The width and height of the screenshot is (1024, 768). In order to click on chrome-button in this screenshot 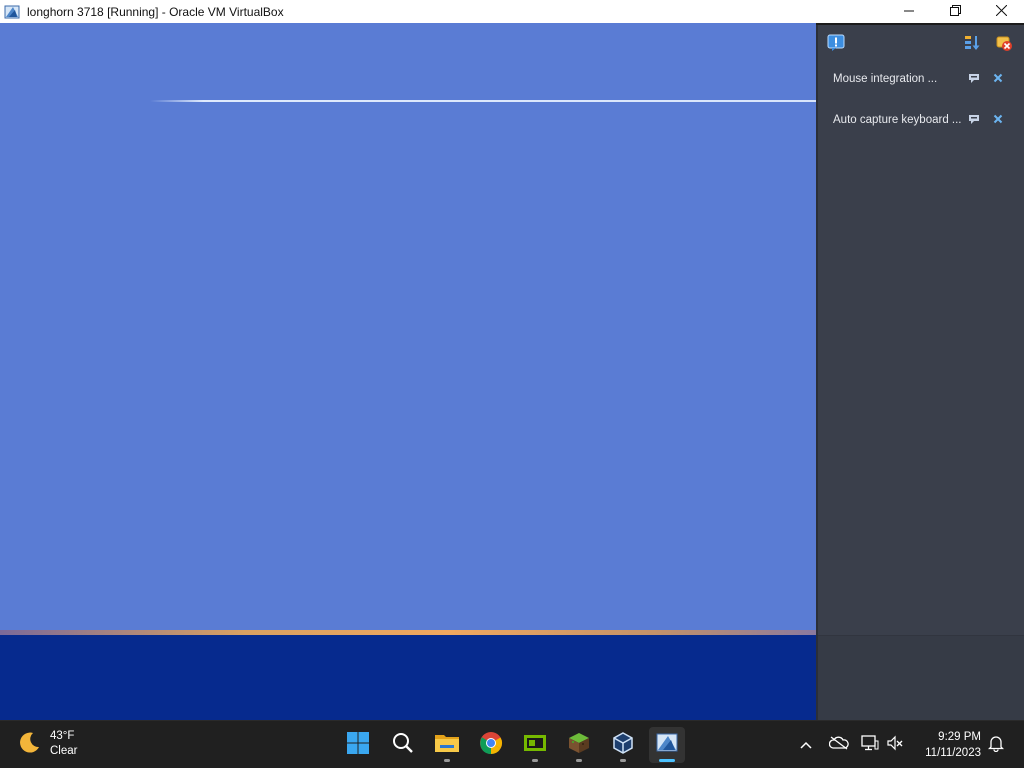, I will do `click(491, 745)`.